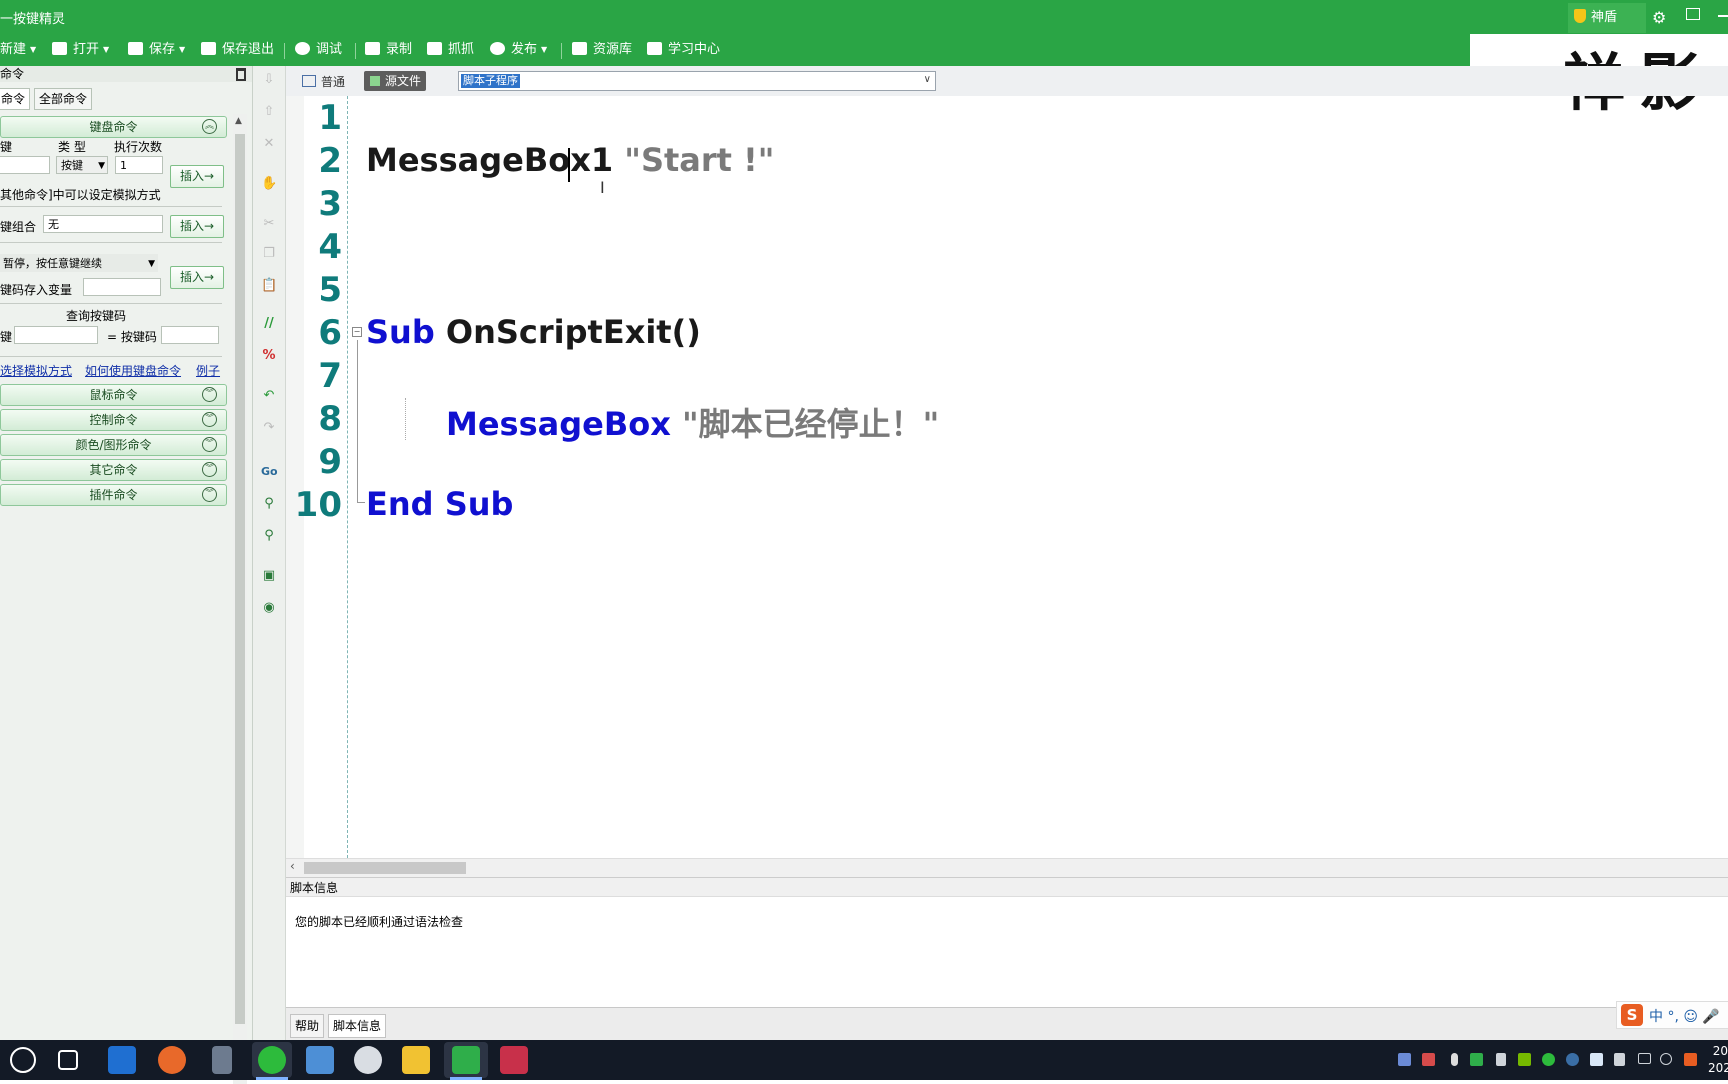 The width and height of the screenshot is (1728, 1084). Describe the element at coordinates (357, 332) in the screenshot. I see `fold-toggle-icon: −` at that location.